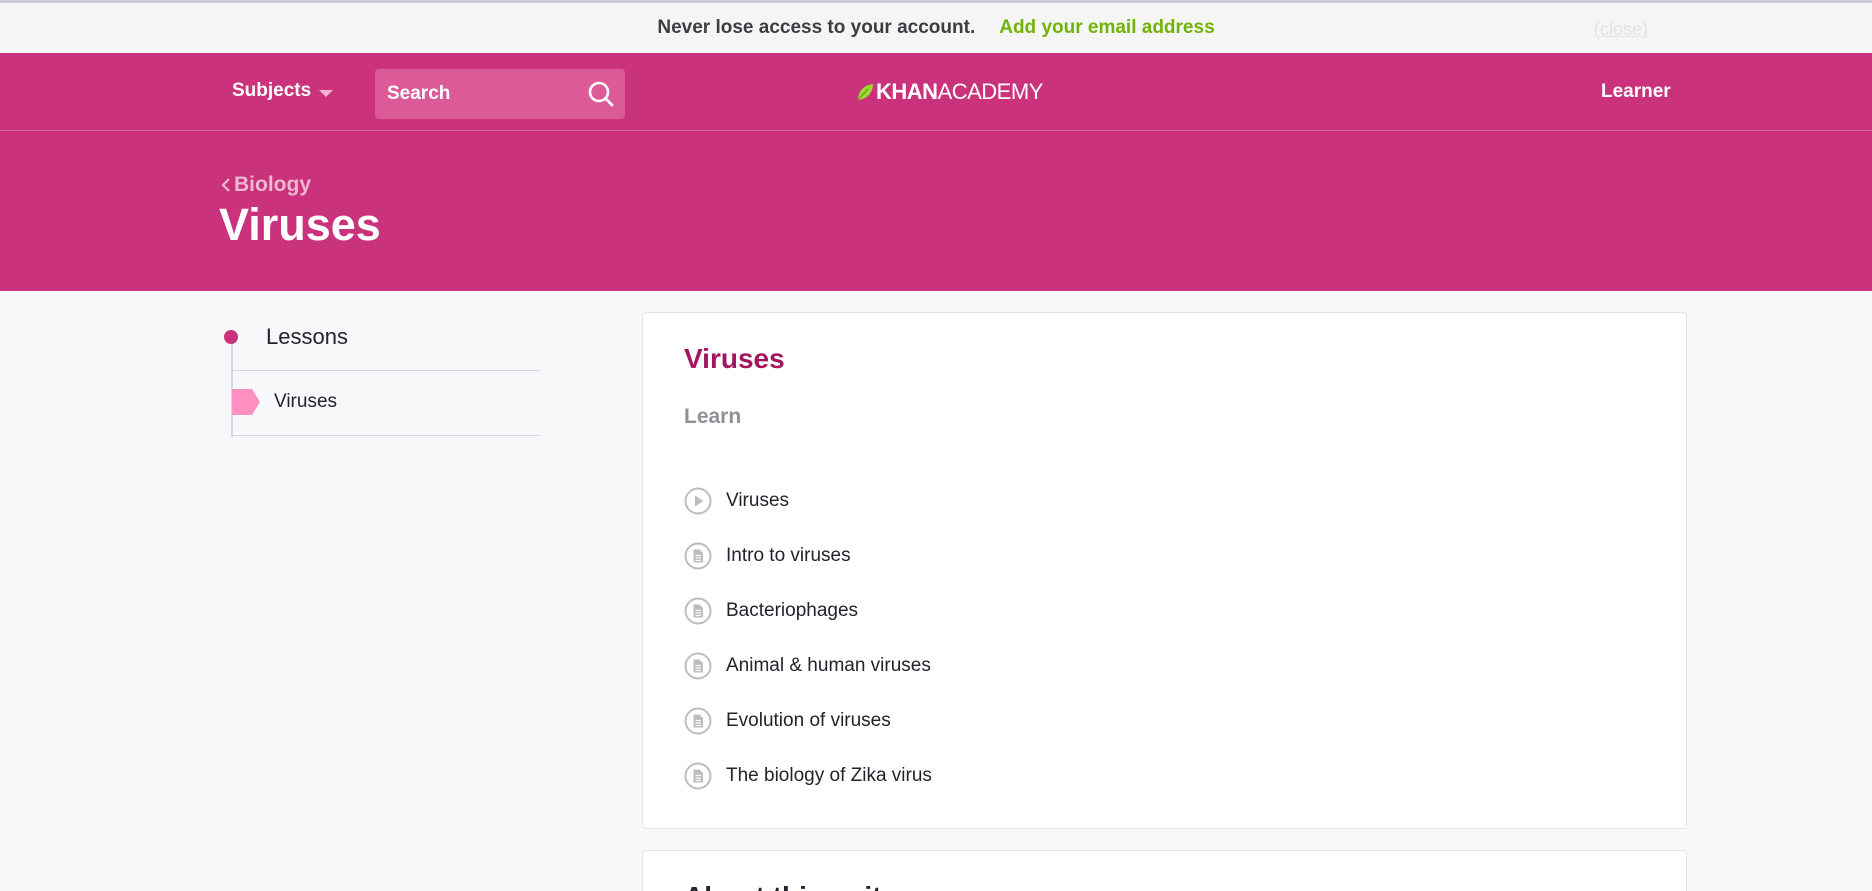 The image size is (1872, 891). Describe the element at coordinates (1106, 28) in the screenshot. I see `add-email-link: Add your email address` at that location.